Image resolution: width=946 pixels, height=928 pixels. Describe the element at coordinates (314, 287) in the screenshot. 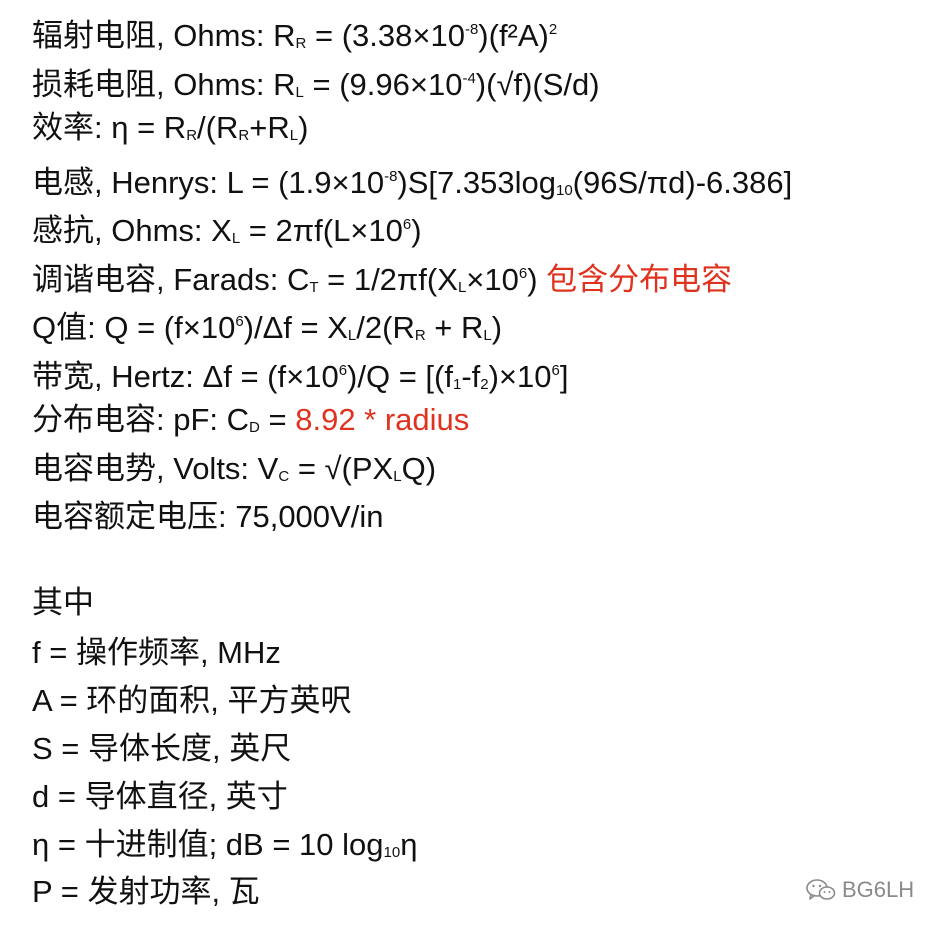

I see `subscript: T` at that location.